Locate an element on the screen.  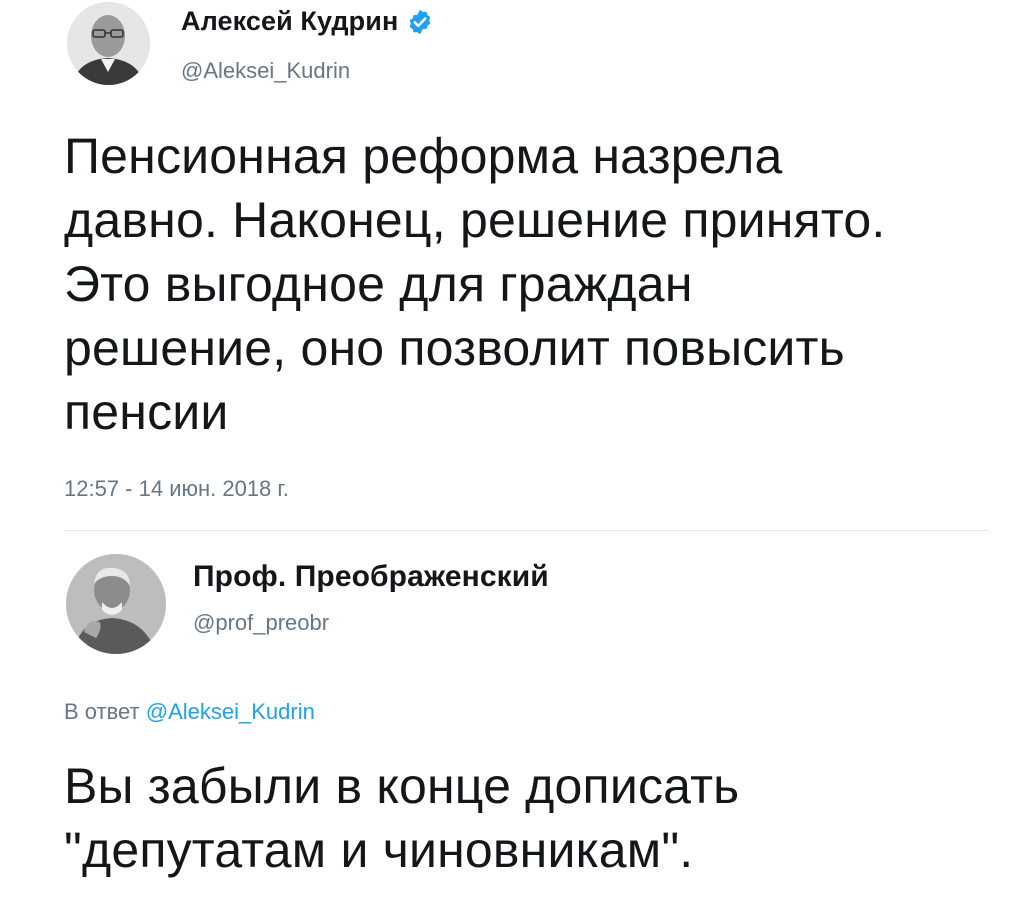
tweet-text-line: Вы забыли в конце дописать is located at coordinates (402, 786).